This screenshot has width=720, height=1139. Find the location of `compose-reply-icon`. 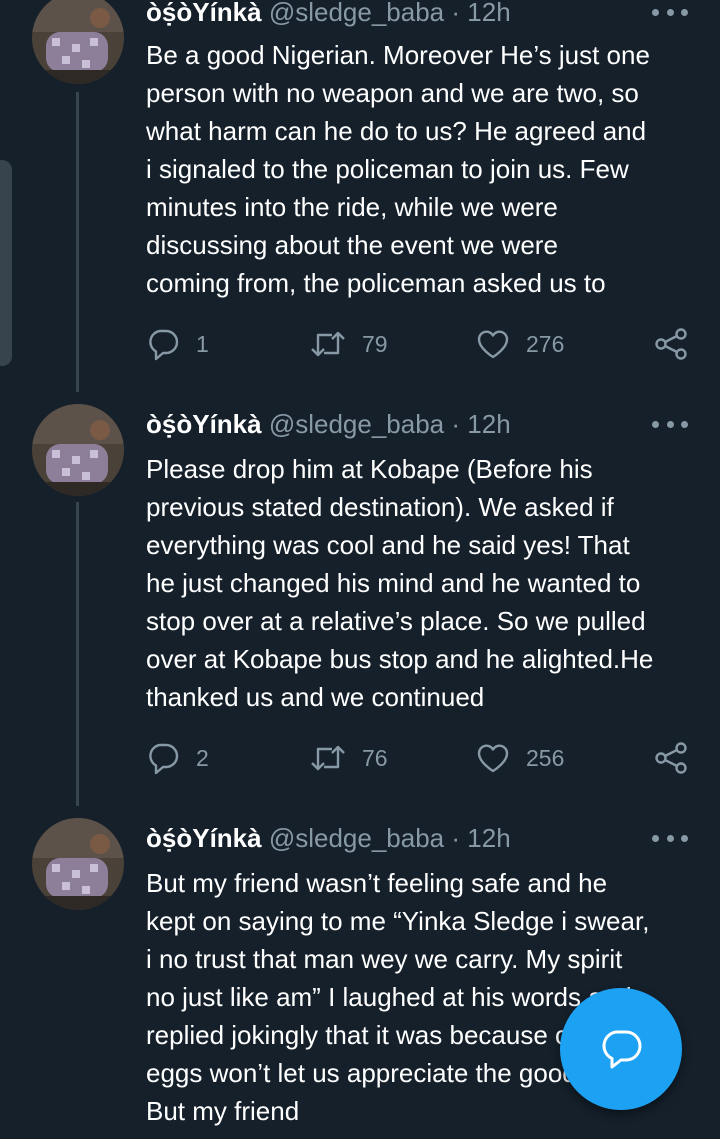

compose-reply-icon is located at coordinates (622, 1049).